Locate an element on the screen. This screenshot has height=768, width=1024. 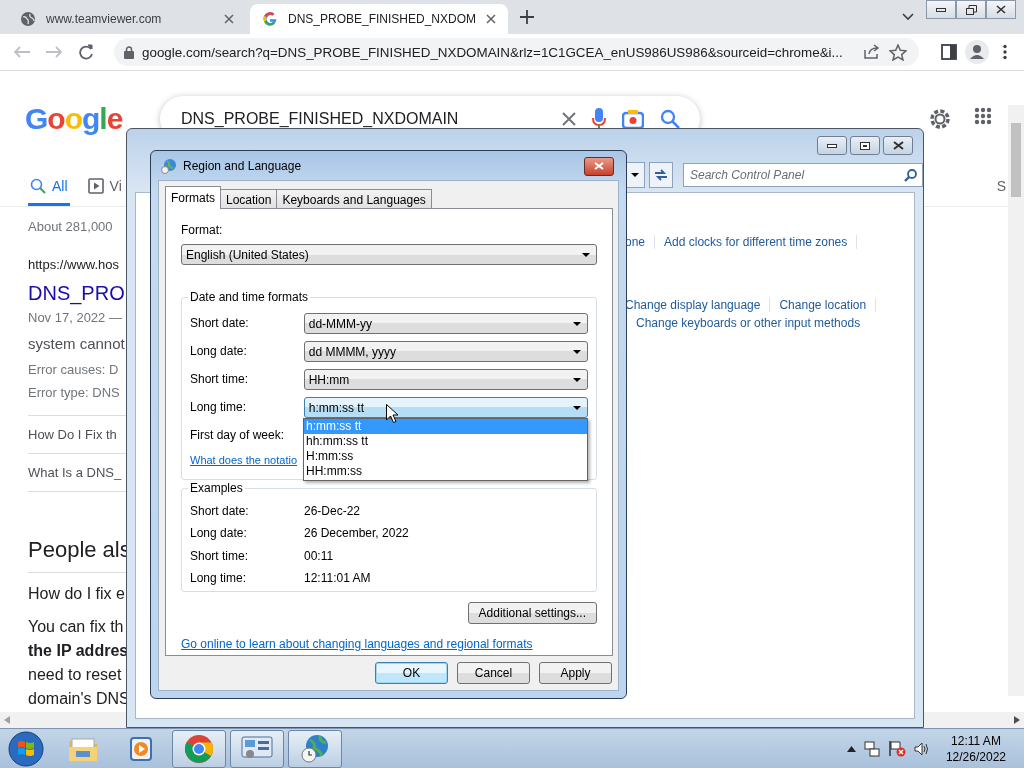
search-tab: S is located at coordinates (1001, 187).